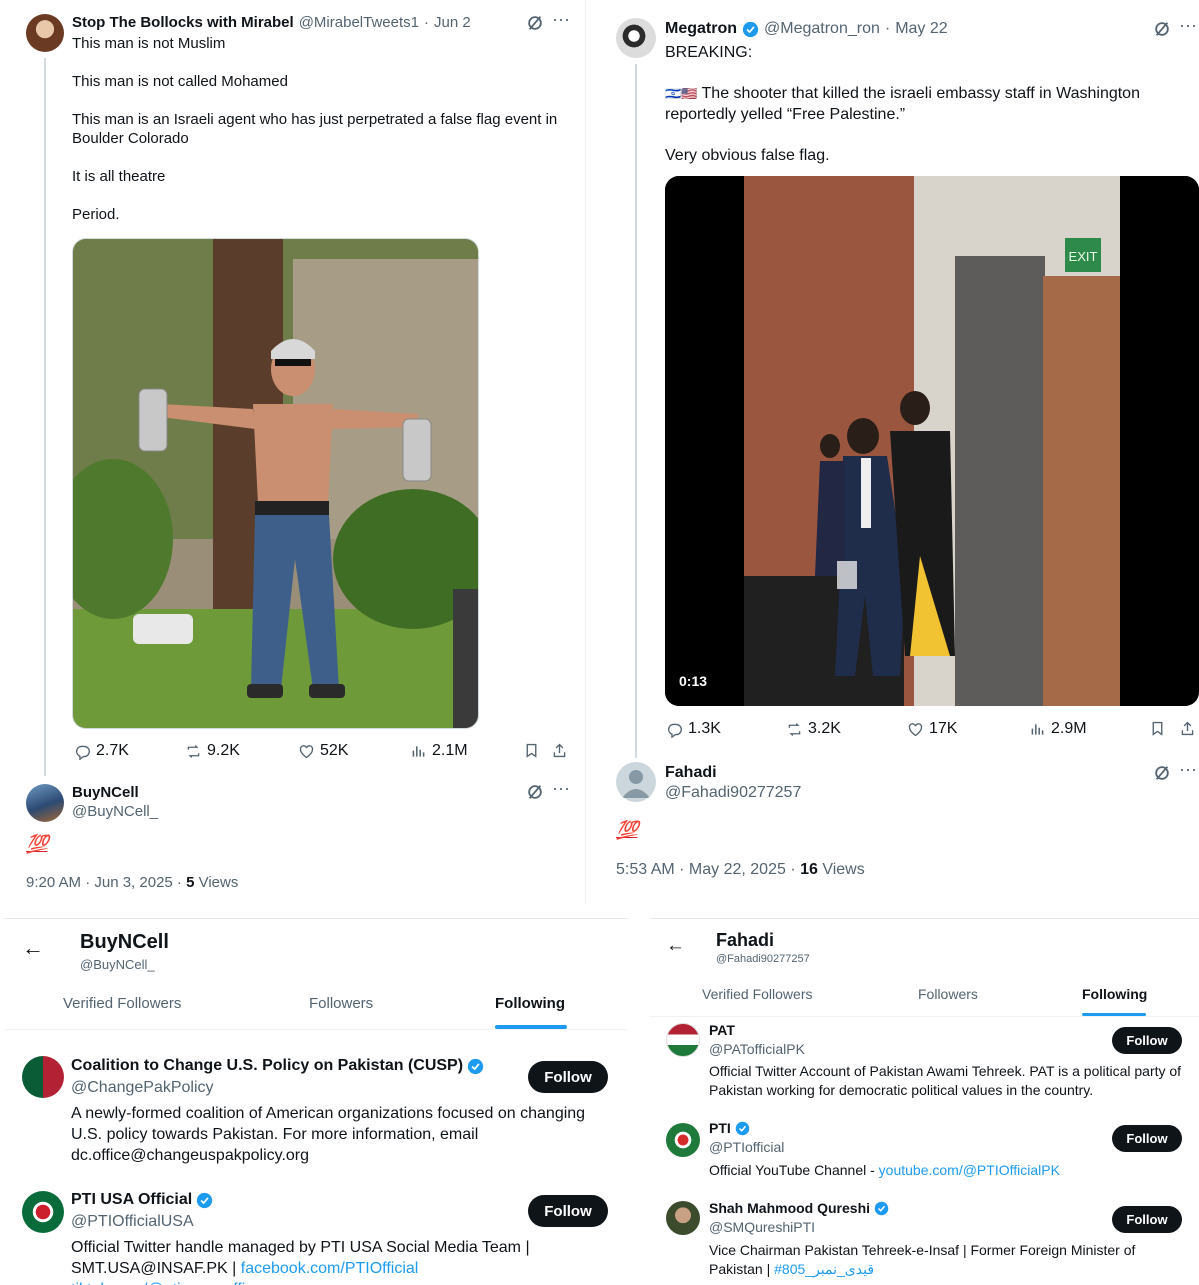 Image resolution: width=1199 pixels, height=1285 pixels. Describe the element at coordinates (762, 1227) in the screenshot. I see `account-handle: @SMQureshiPTI` at that location.